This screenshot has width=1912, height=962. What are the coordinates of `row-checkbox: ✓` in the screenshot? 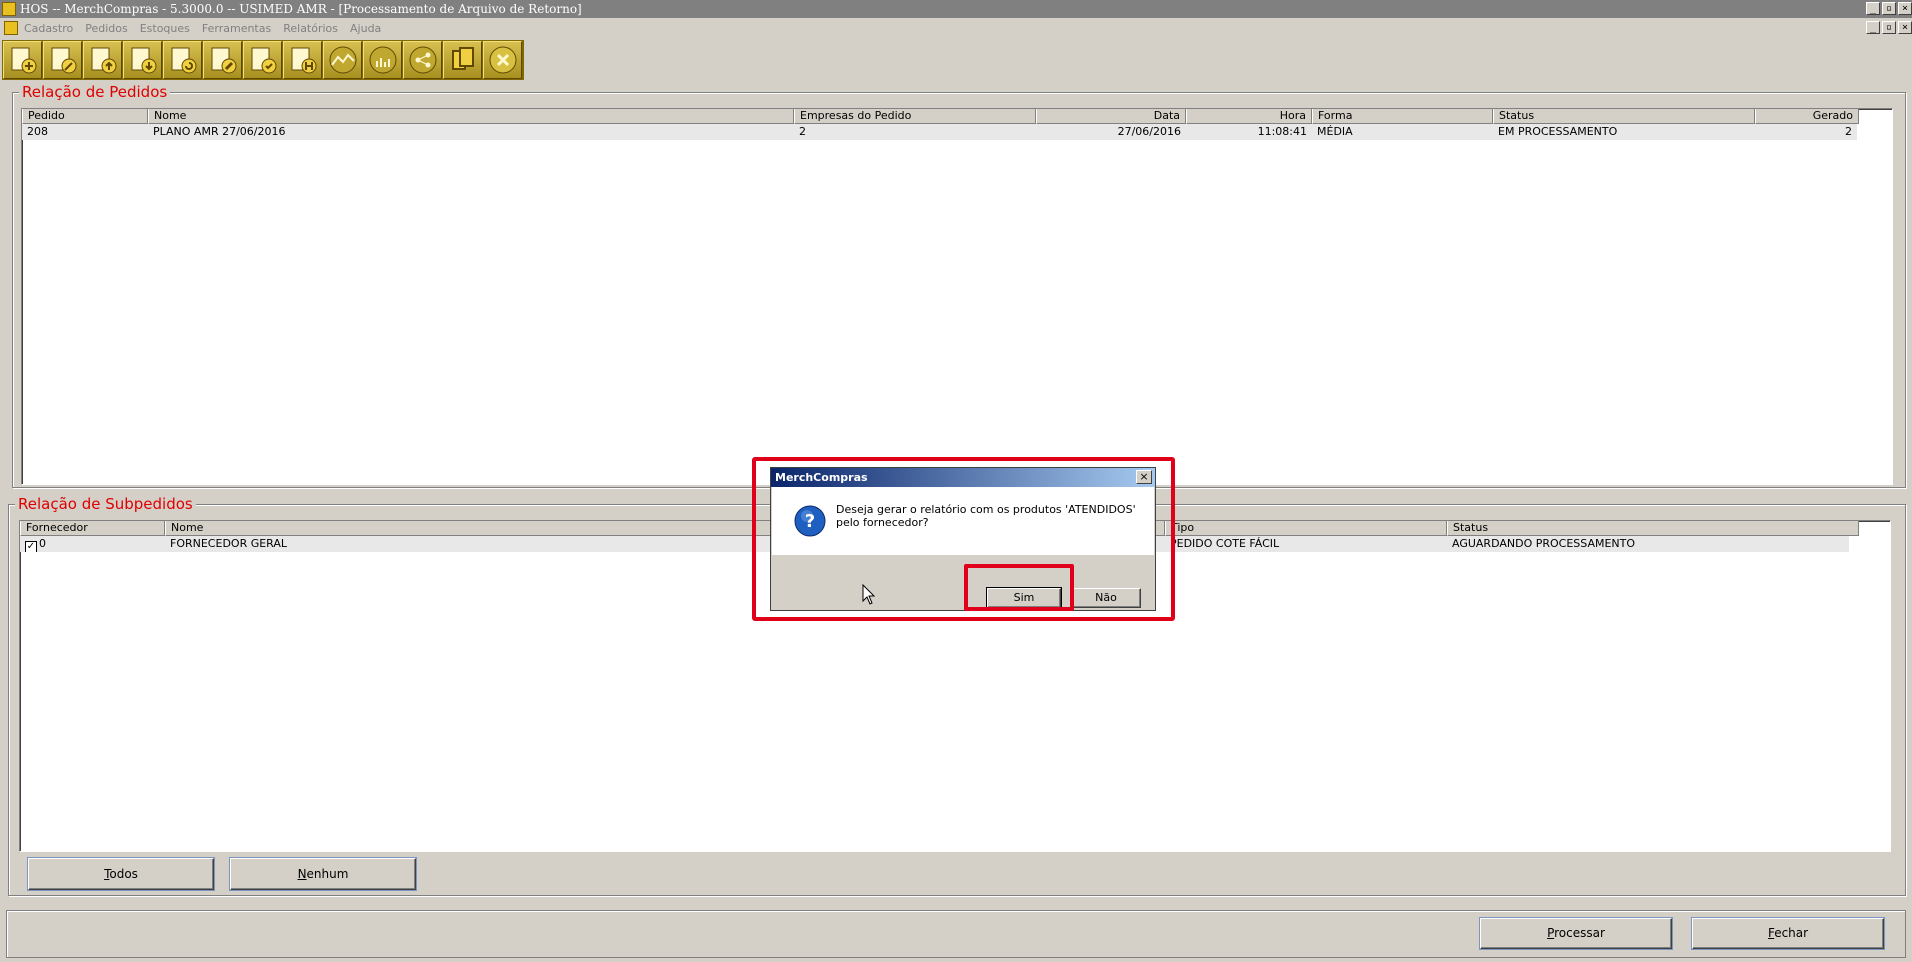 It's located at (31, 546).